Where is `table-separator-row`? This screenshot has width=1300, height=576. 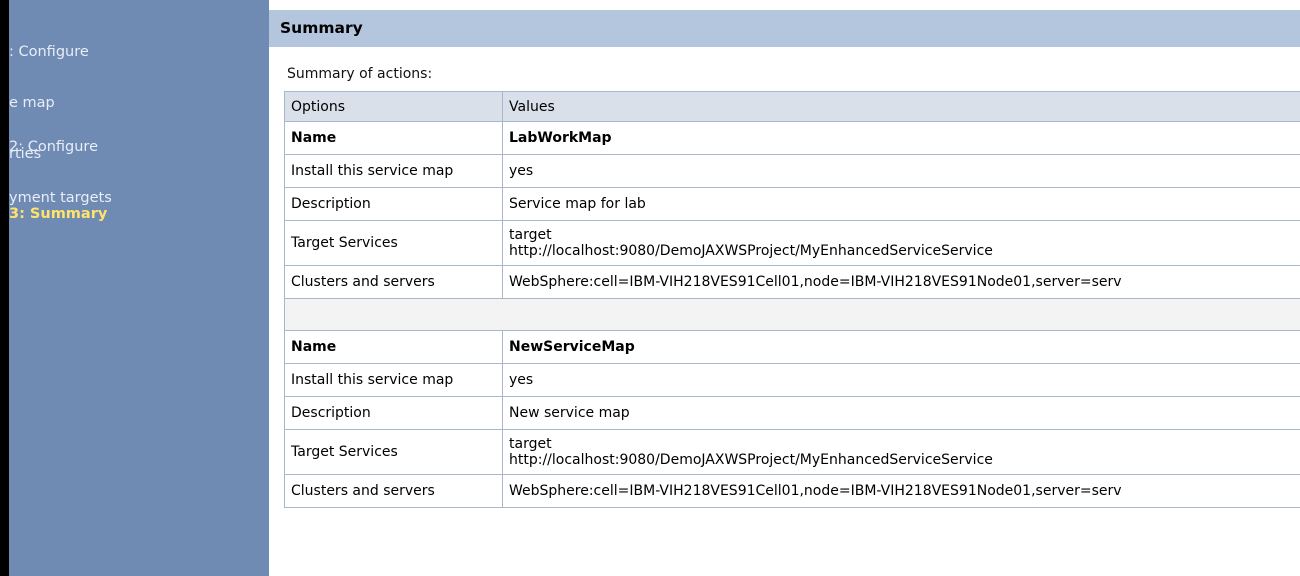 table-separator-row is located at coordinates (792, 314).